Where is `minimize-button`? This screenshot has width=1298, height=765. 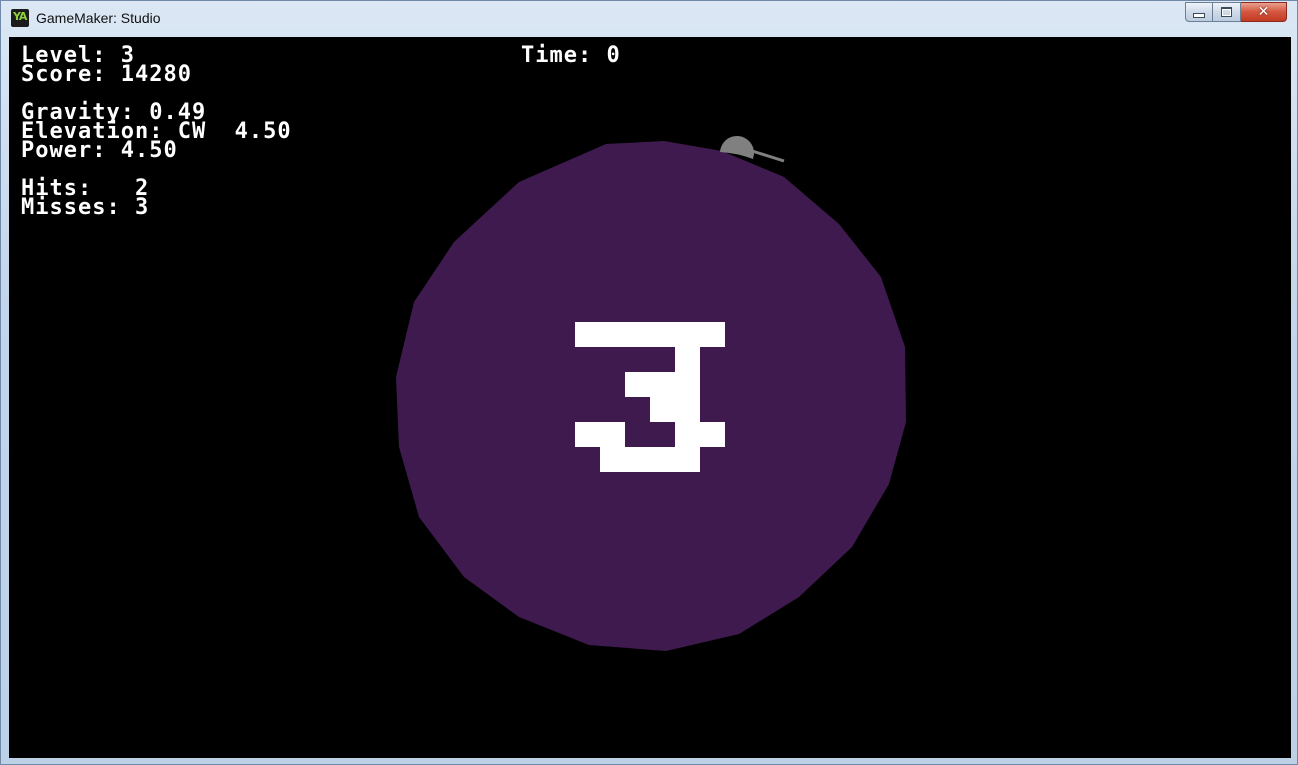
minimize-button is located at coordinates (1199, 12).